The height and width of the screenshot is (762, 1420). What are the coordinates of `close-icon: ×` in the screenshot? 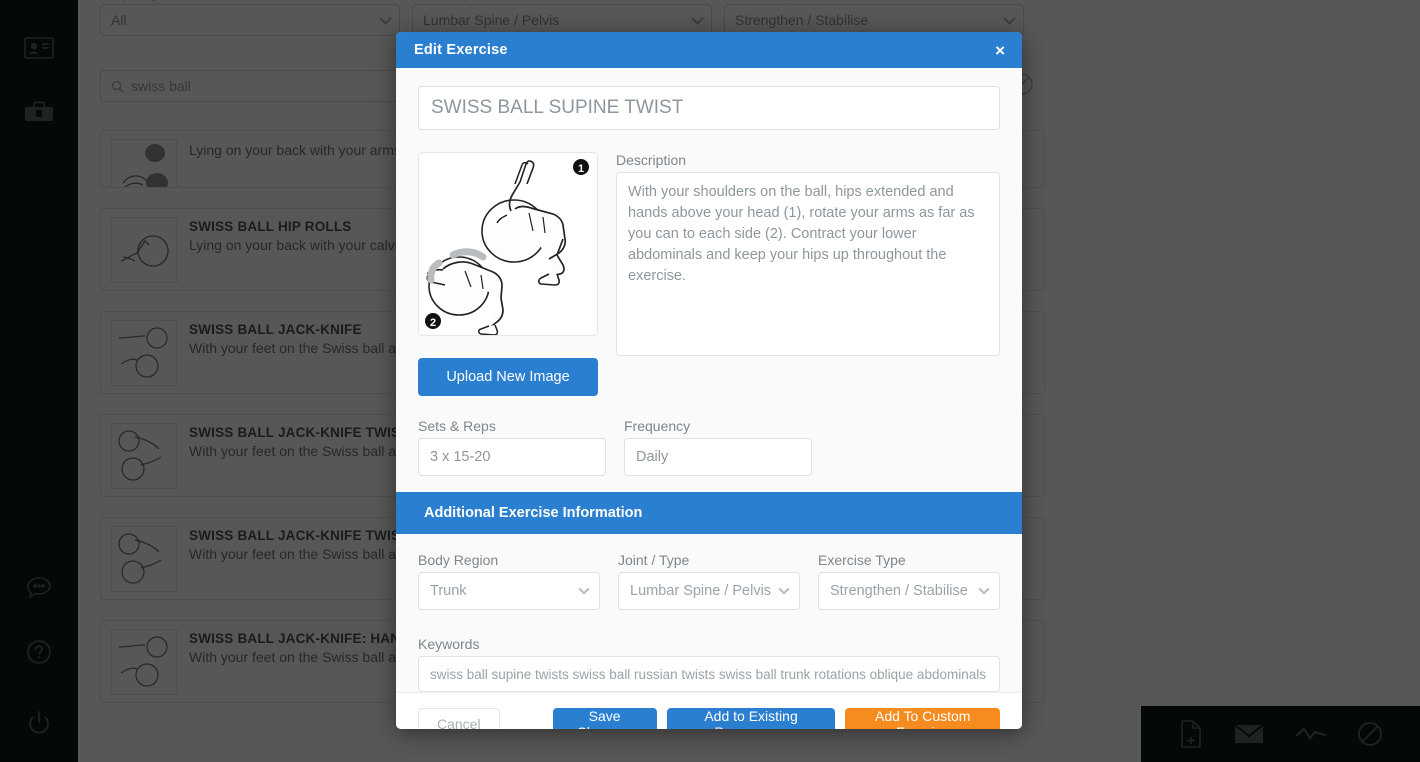 It's located at (1000, 50).